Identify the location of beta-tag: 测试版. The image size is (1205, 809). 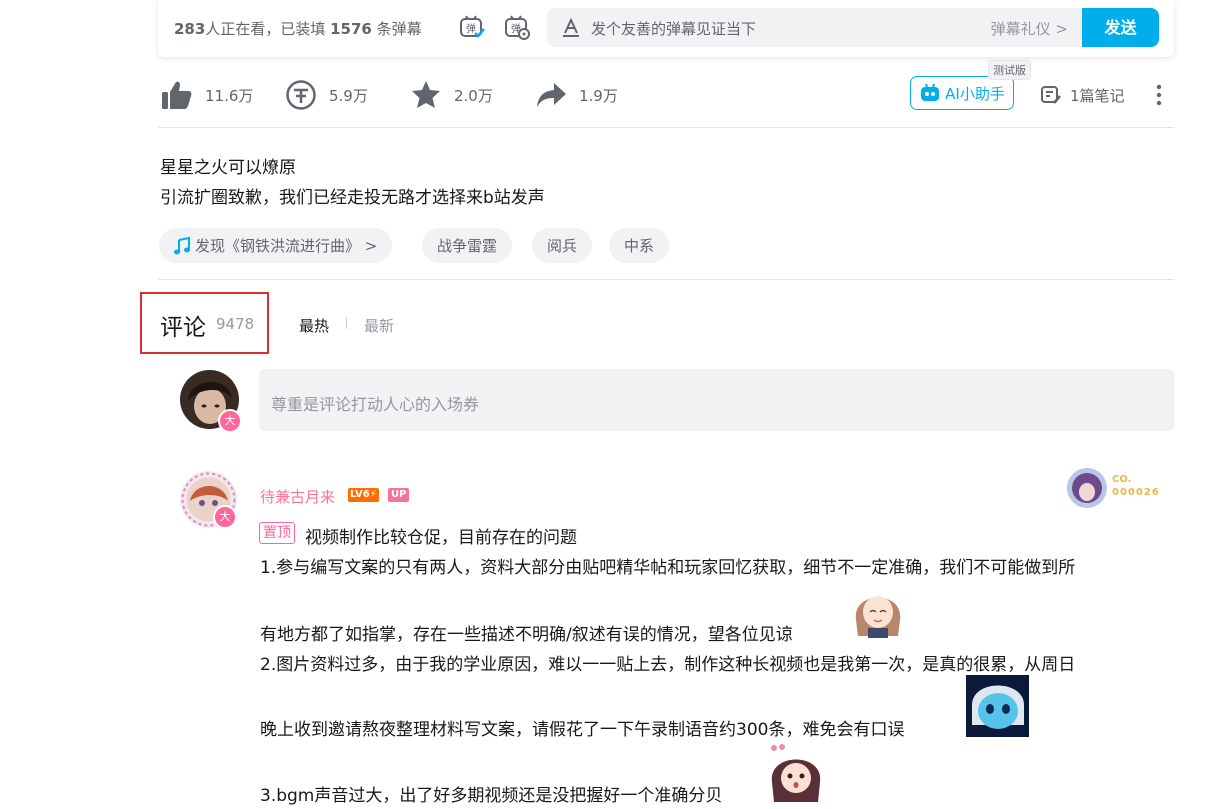
(1009, 70).